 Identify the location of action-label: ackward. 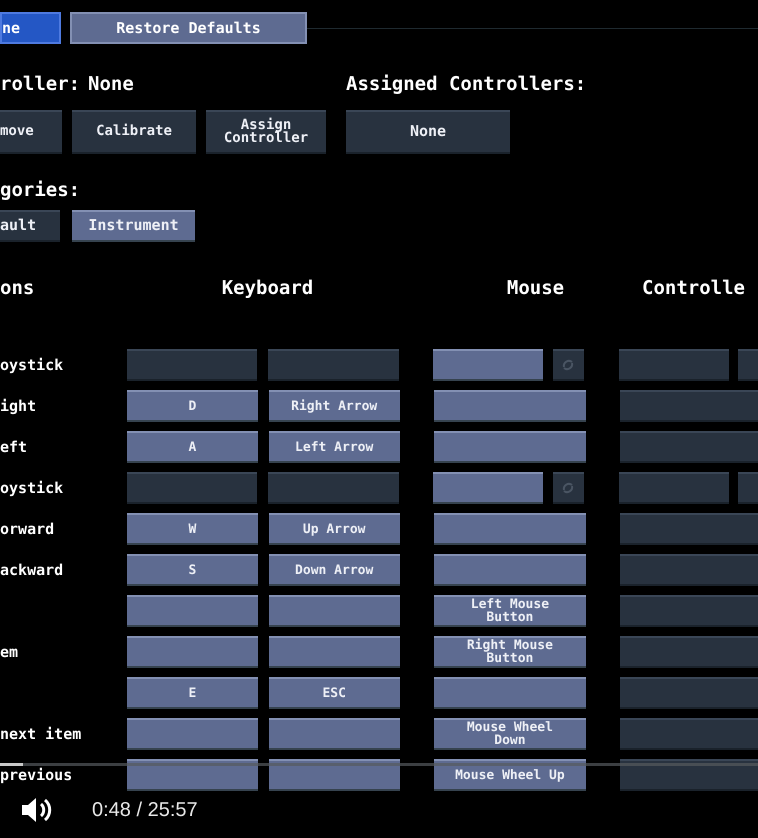
(32, 570).